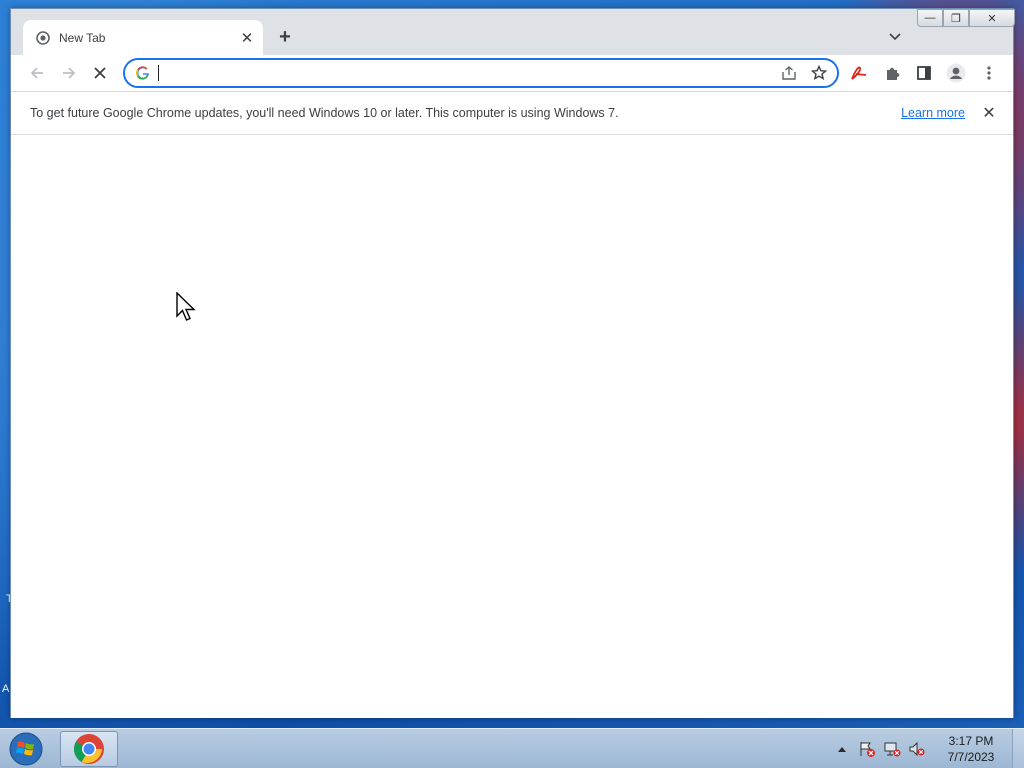  I want to click on acrobat-extension-icon, so click(859, 73).